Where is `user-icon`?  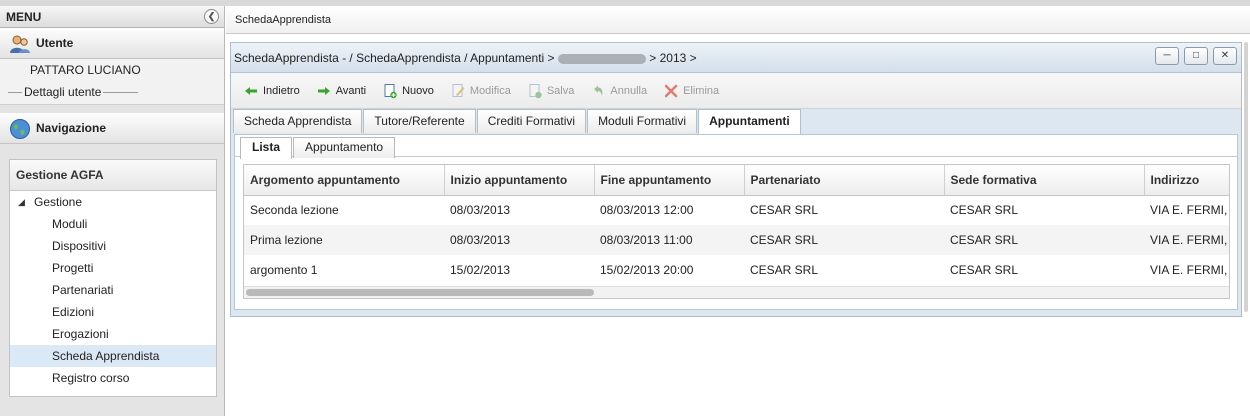 user-icon is located at coordinates (20, 44).